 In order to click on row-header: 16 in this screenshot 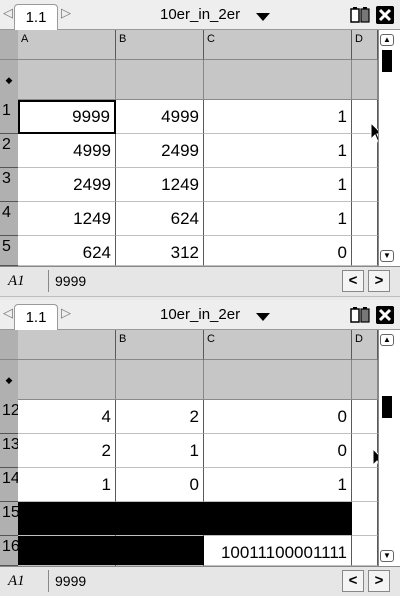, I will do `click(10, 551)`.